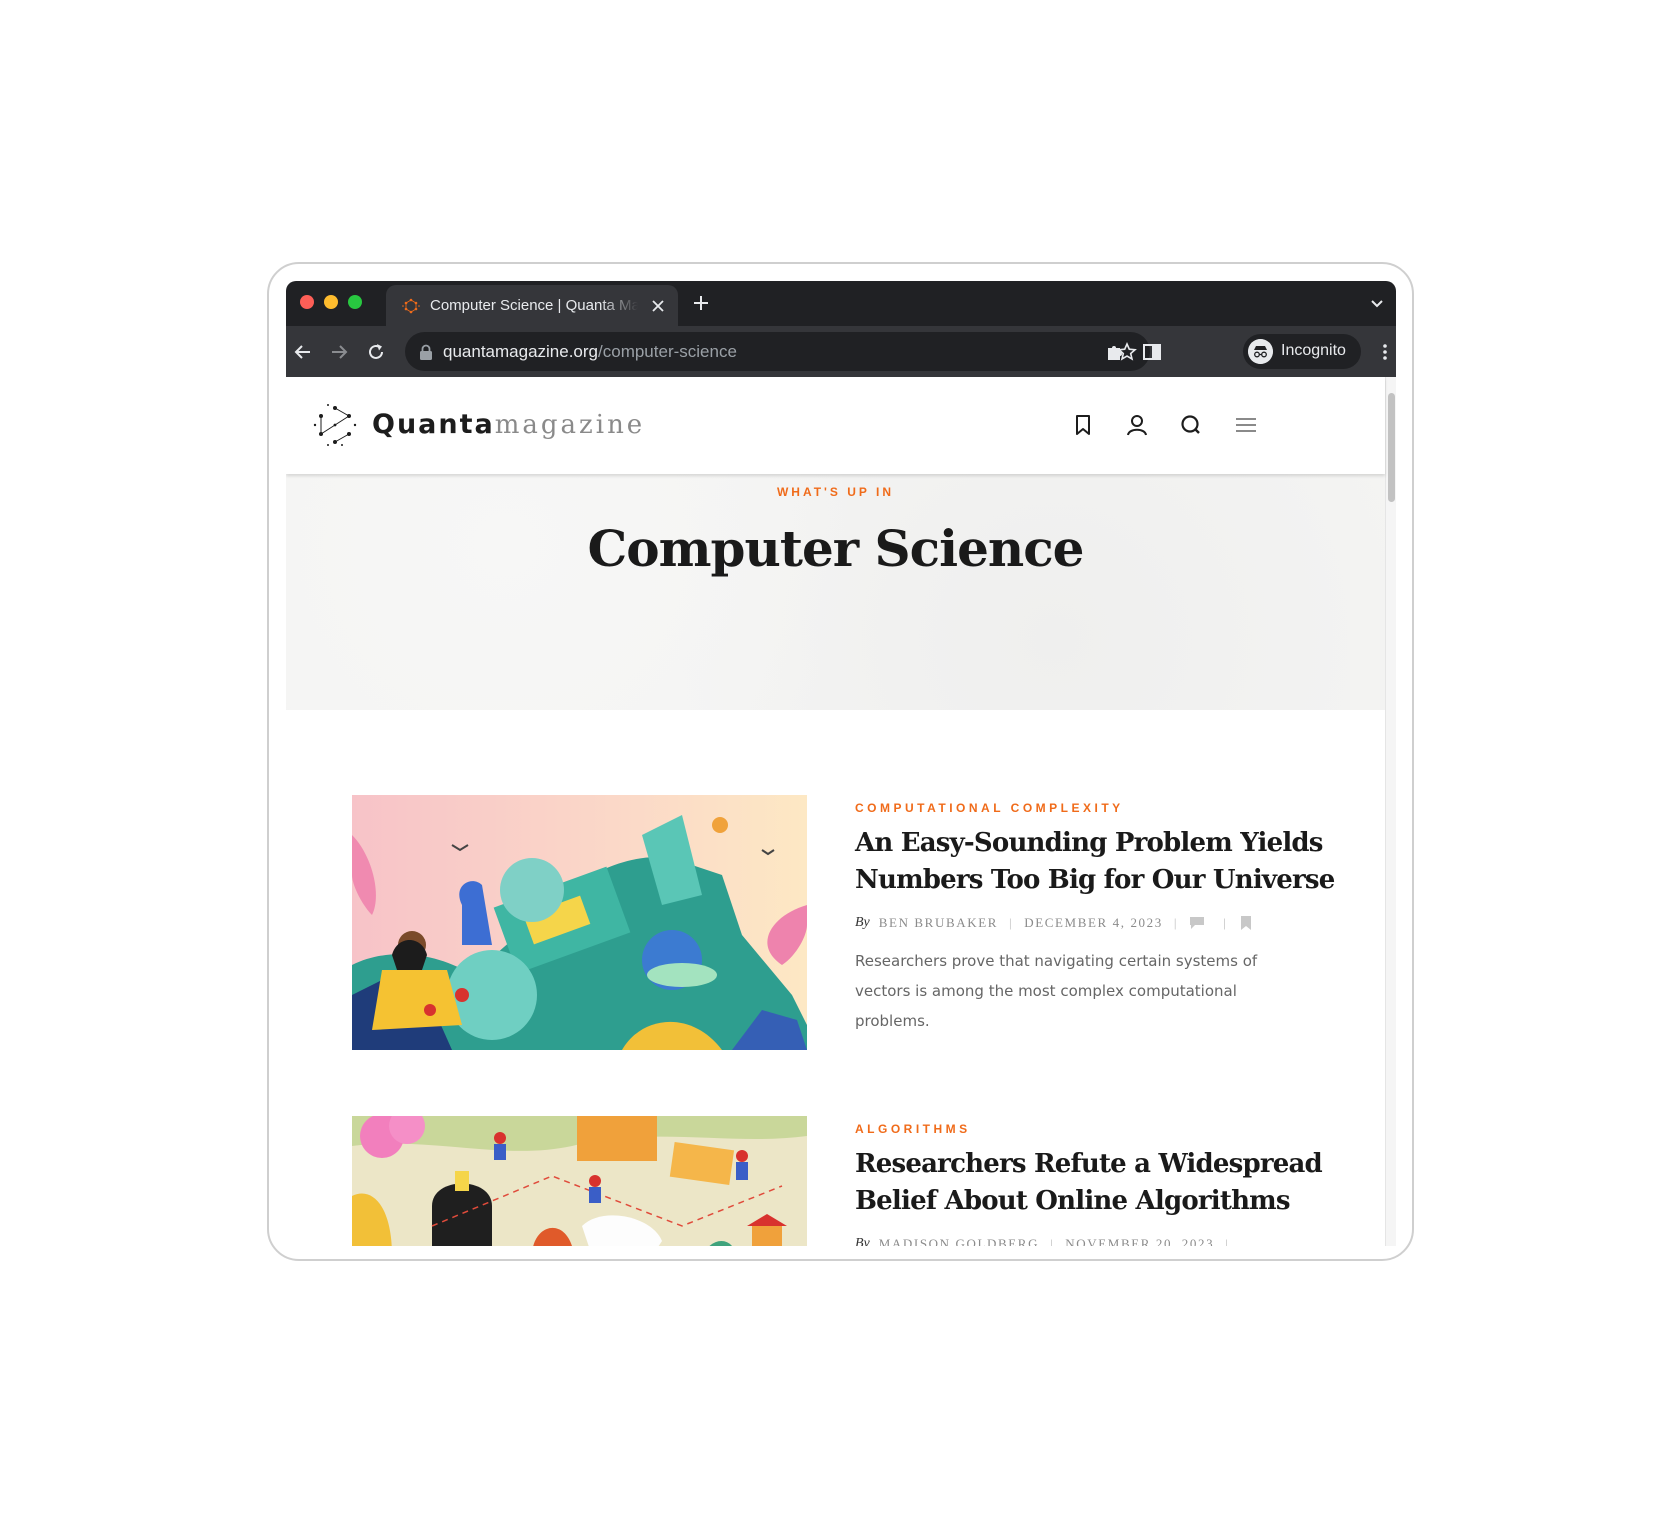 The width and height of the screenshot is (1676, 1528). What do you see at coordinates (989, 808) in the screenshot?
I see `article-category: COMPUTATIONAL COMPLEXITY` at bounding box center [989, 808].